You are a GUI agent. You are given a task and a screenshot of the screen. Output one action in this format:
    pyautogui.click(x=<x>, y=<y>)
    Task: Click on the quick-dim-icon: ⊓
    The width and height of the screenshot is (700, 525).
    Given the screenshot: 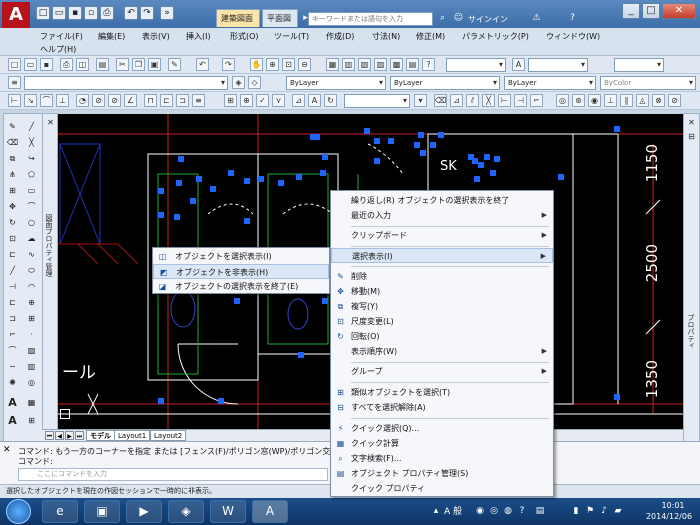 What is the action you would take?
    pyautogui.click(x=150, y=100)
    